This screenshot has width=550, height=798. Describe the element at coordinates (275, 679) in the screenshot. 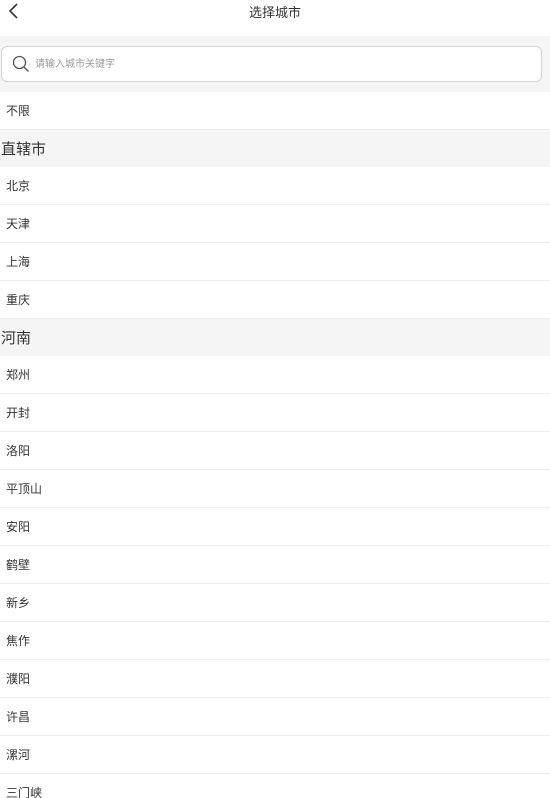

I see `city-item: 濮阳` at that location.